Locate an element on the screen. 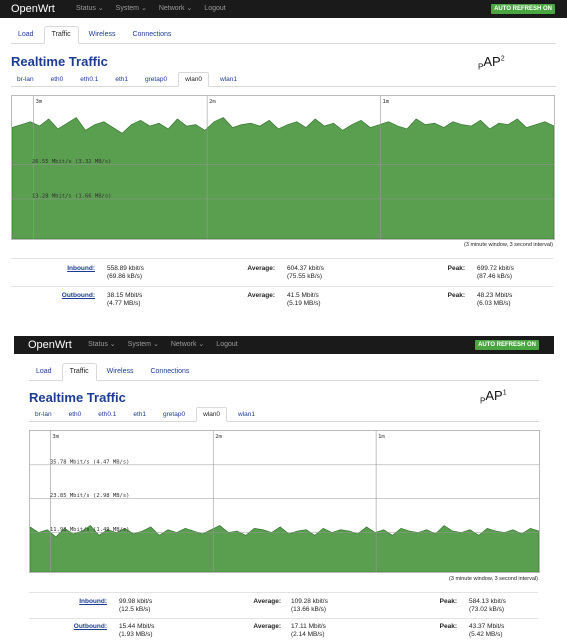 This screenshot has width=567, height=641. inbound-average: 109.28 kbit/s (13.66 kB/s) is located at coordinates (309, 605).